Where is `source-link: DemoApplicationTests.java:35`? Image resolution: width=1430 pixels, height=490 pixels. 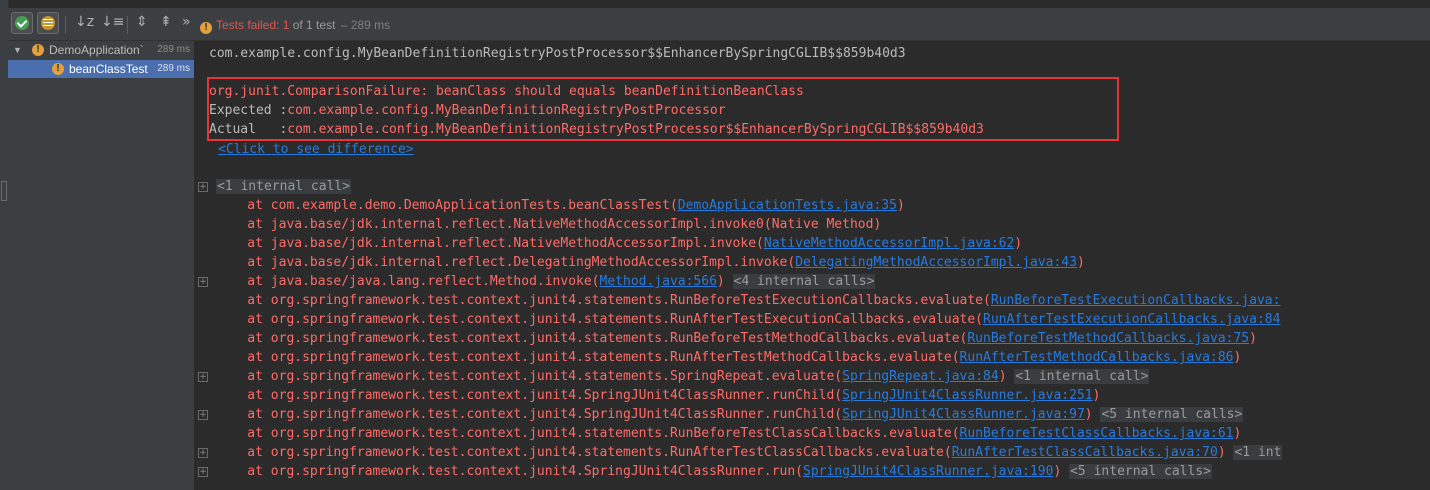
source-link: DemoApplicationTests.java:35 is located at coordinates (787, 205).